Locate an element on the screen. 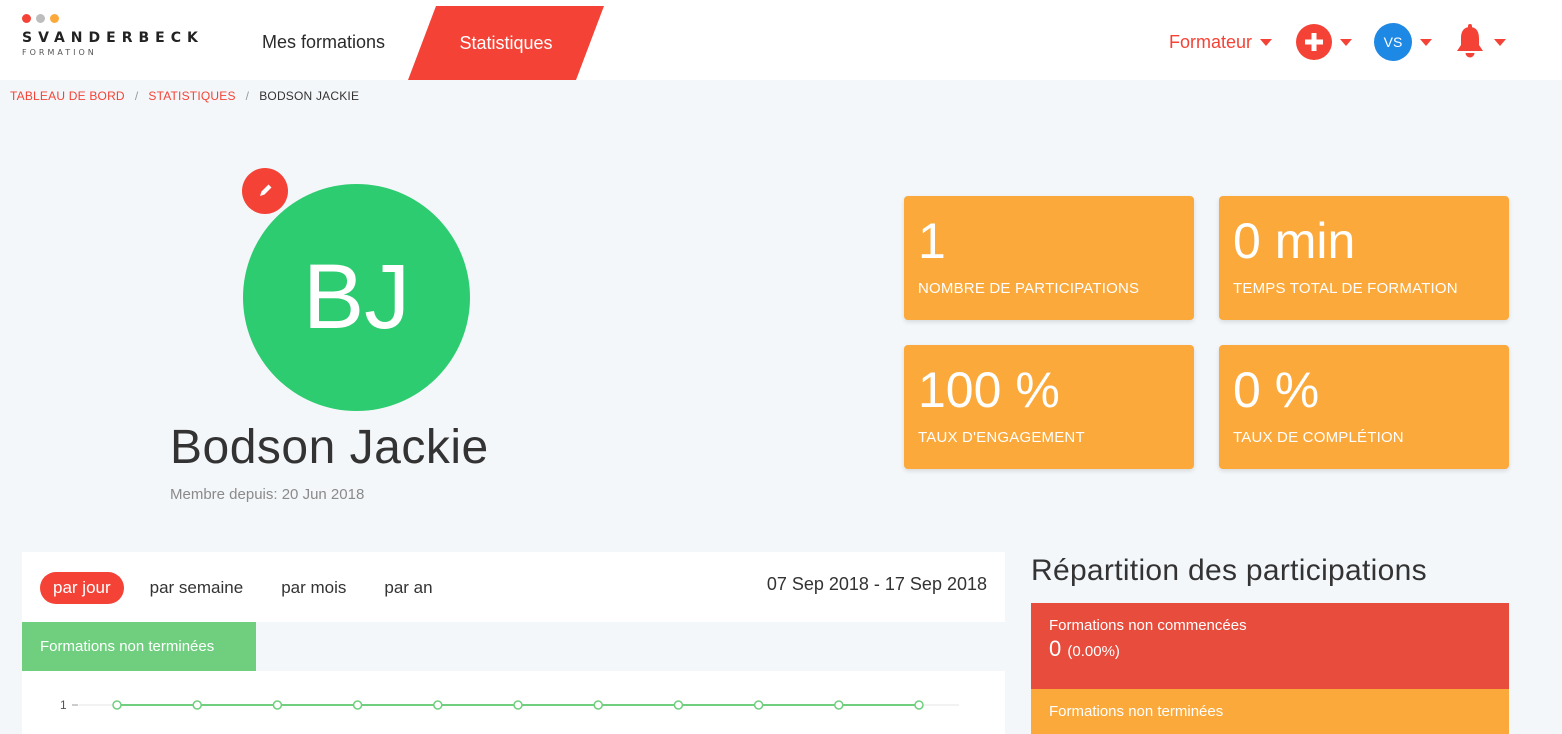  pencil-icon is located at coordinates (266, 190).